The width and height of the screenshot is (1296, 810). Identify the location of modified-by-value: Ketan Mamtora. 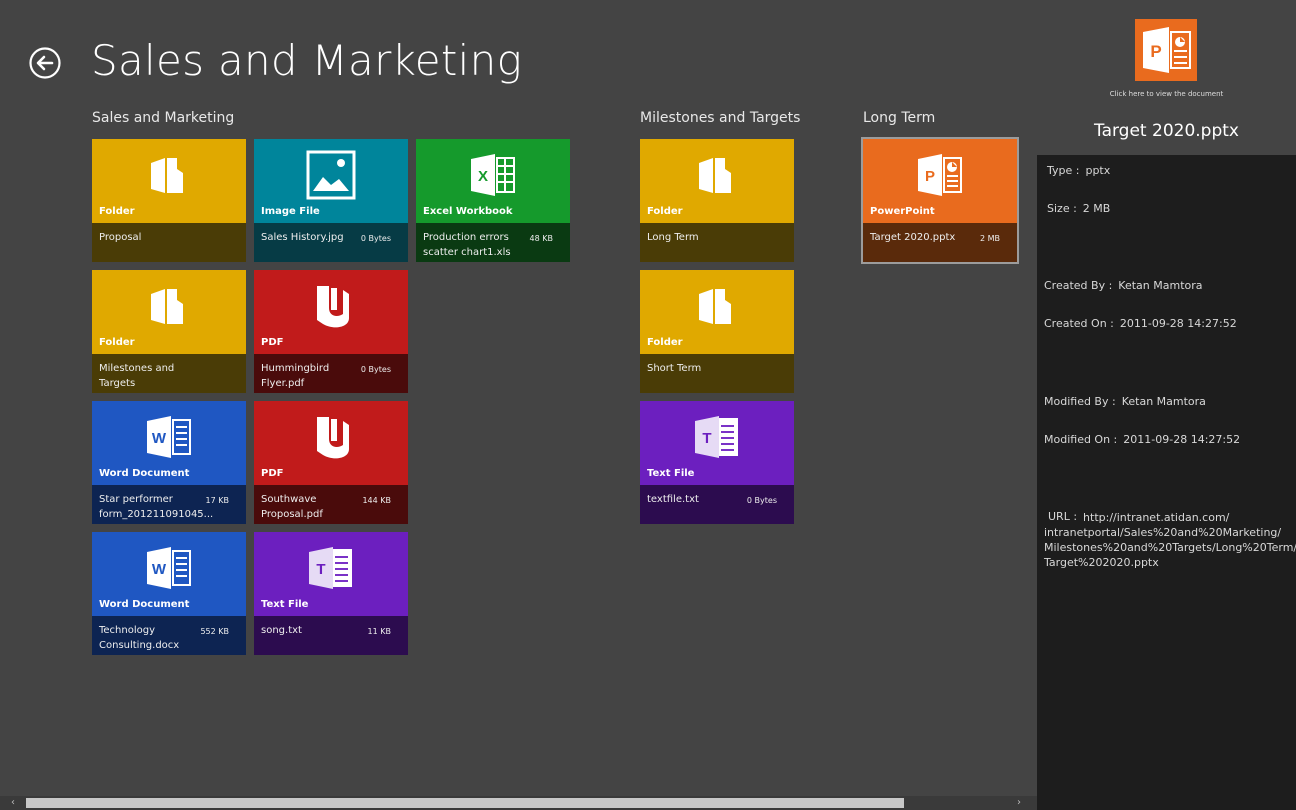
(1163, 401).